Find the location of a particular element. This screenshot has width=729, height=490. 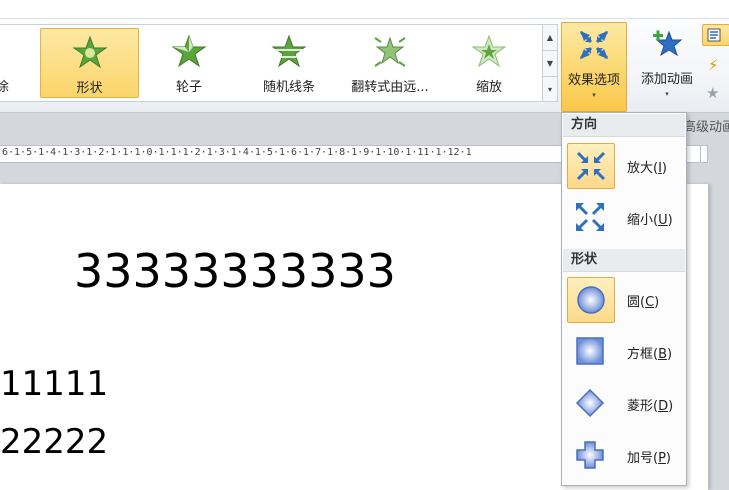

circle-shape-icon is located at coordinates (591, 300).